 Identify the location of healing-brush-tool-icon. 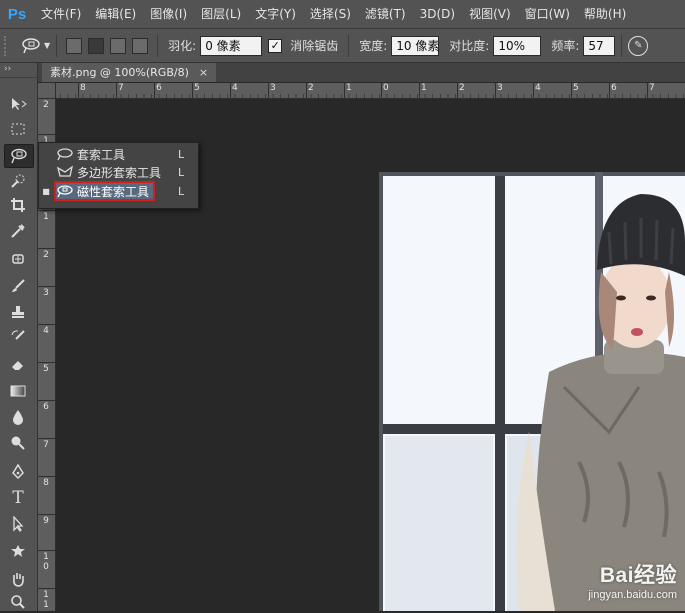
(18, 259).